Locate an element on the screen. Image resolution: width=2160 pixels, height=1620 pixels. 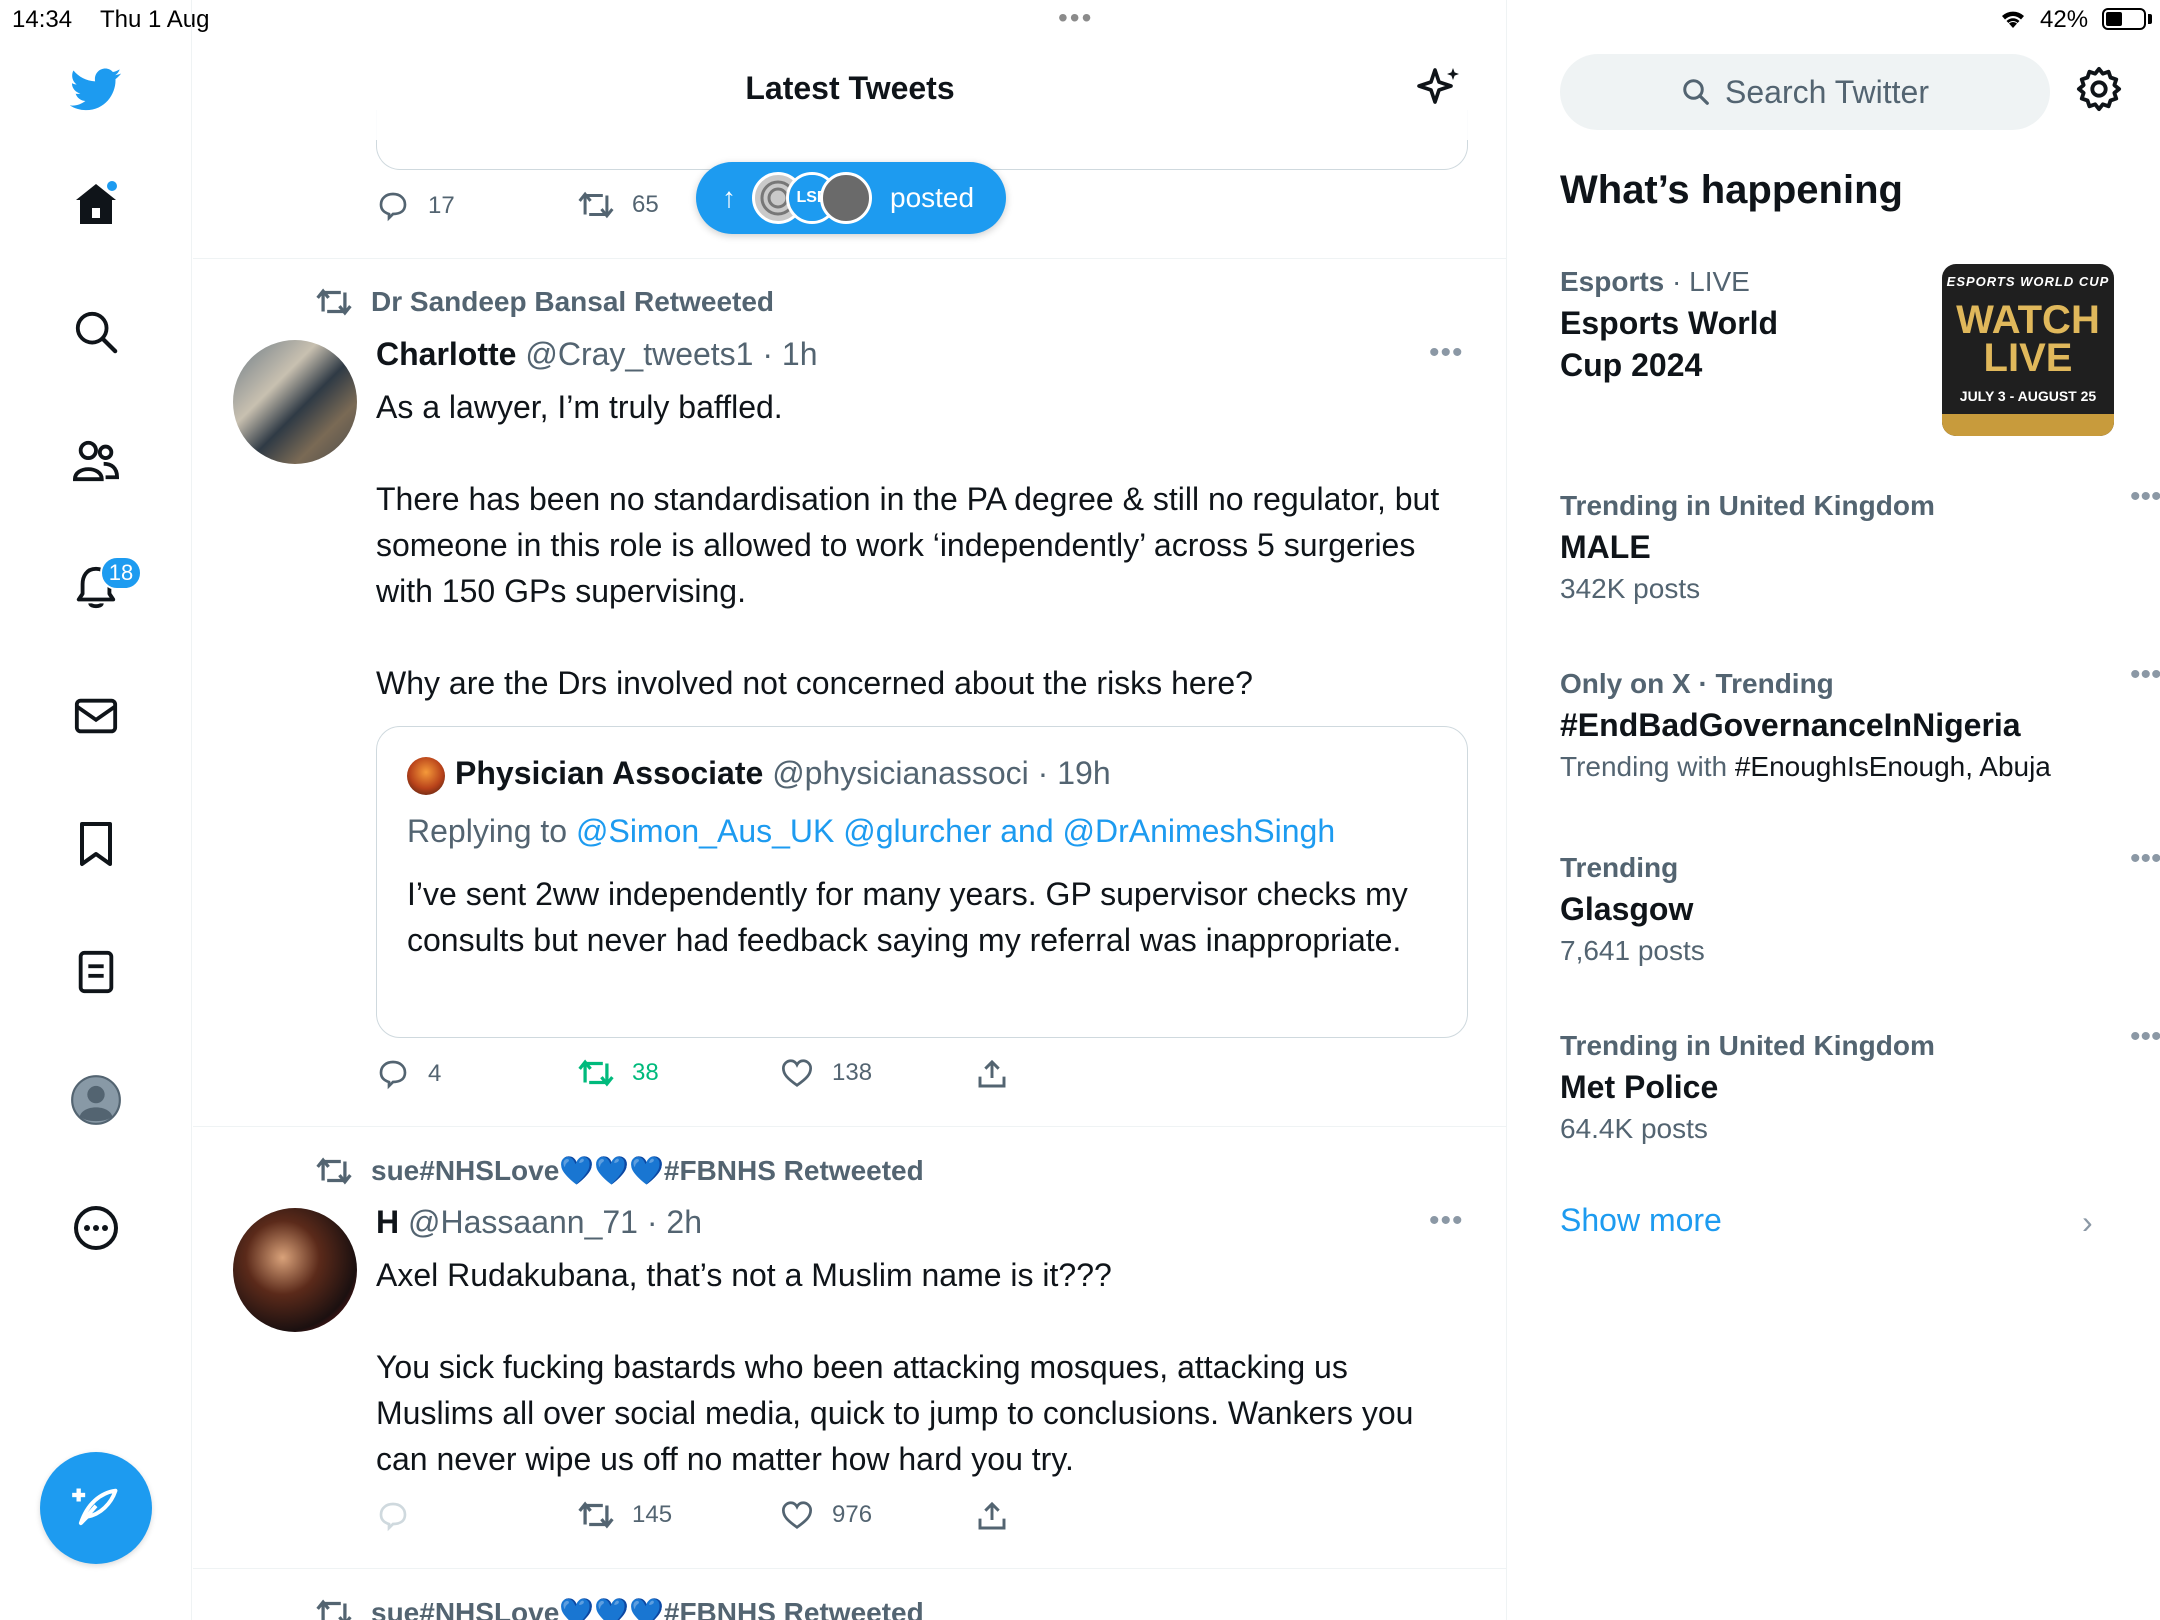
home-icon is located at coordinates (96, 204).